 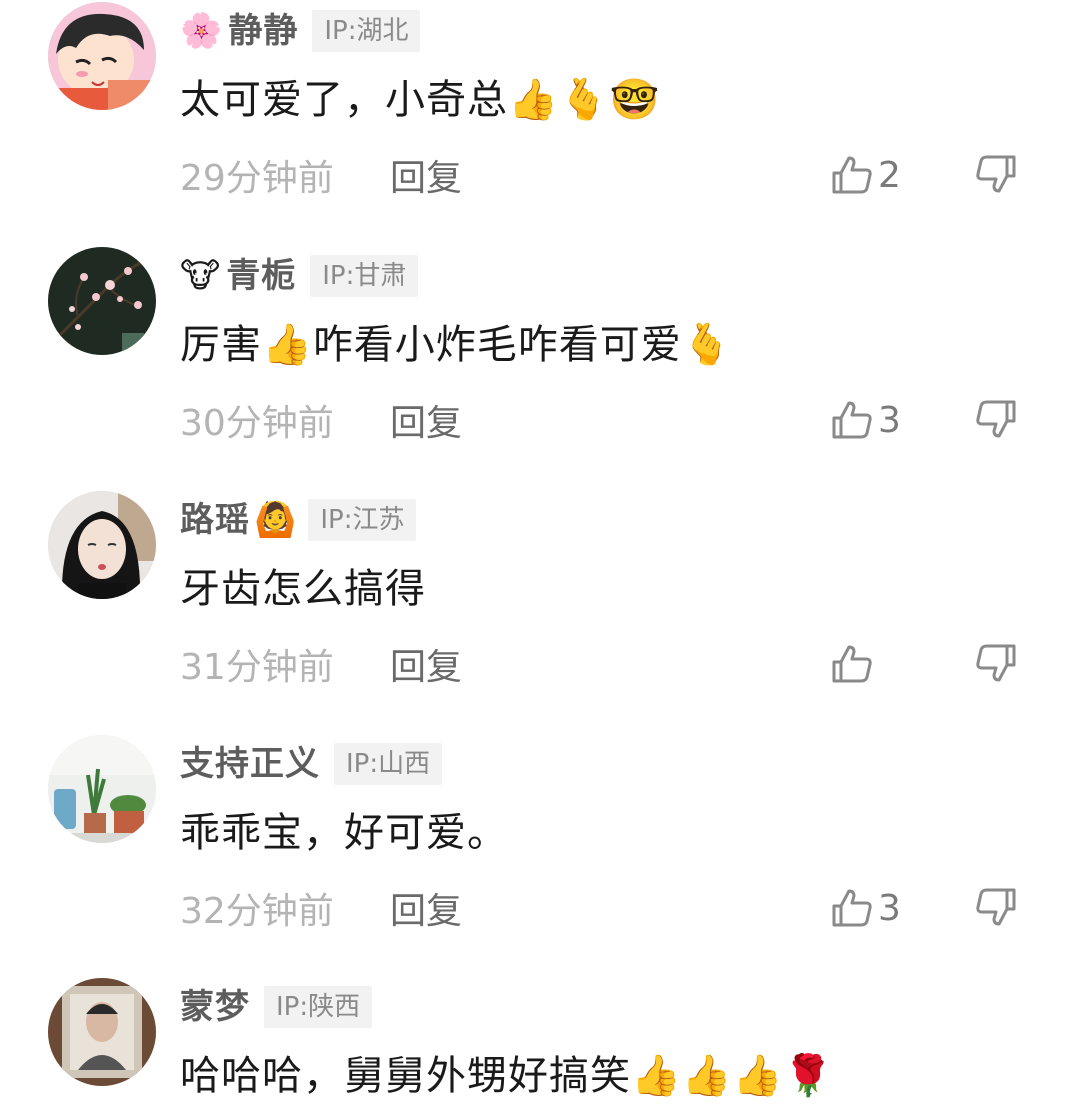 I want to click on ip-location-badge: IP:湖北, so click(x=366, y=31).